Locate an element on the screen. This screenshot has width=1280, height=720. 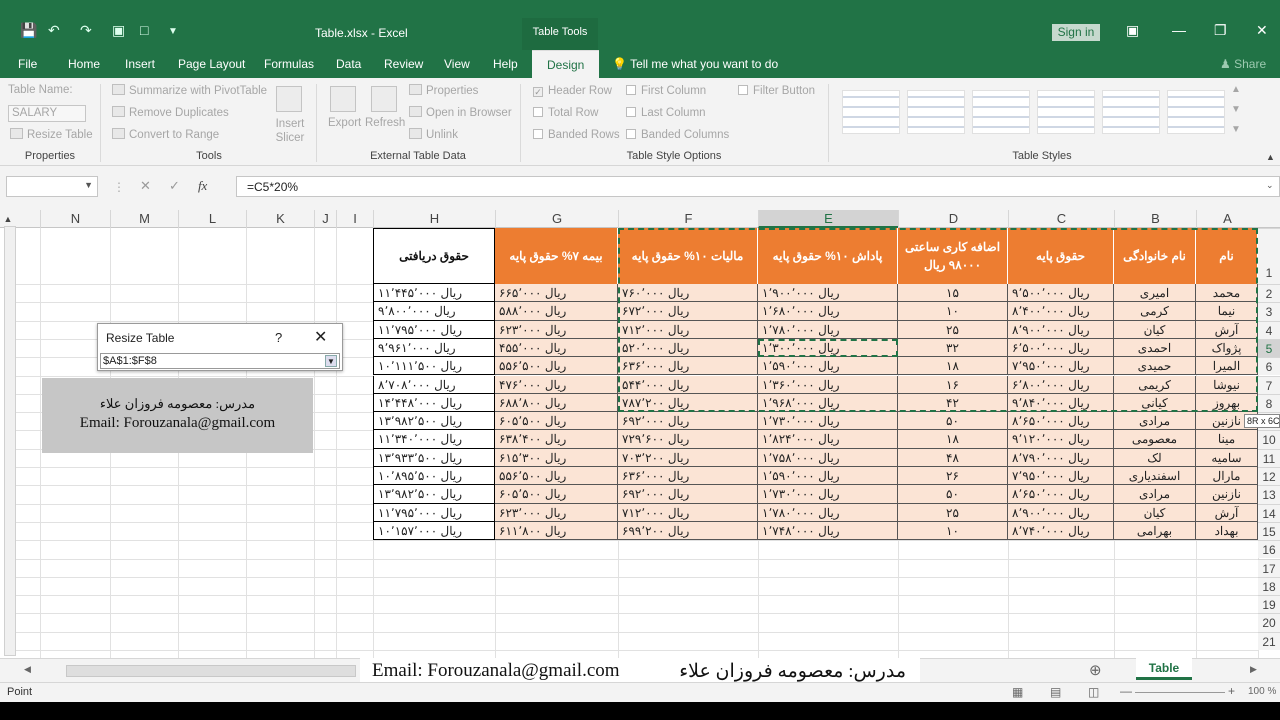
row-header: 2 is located at coordinates (1269, 293).